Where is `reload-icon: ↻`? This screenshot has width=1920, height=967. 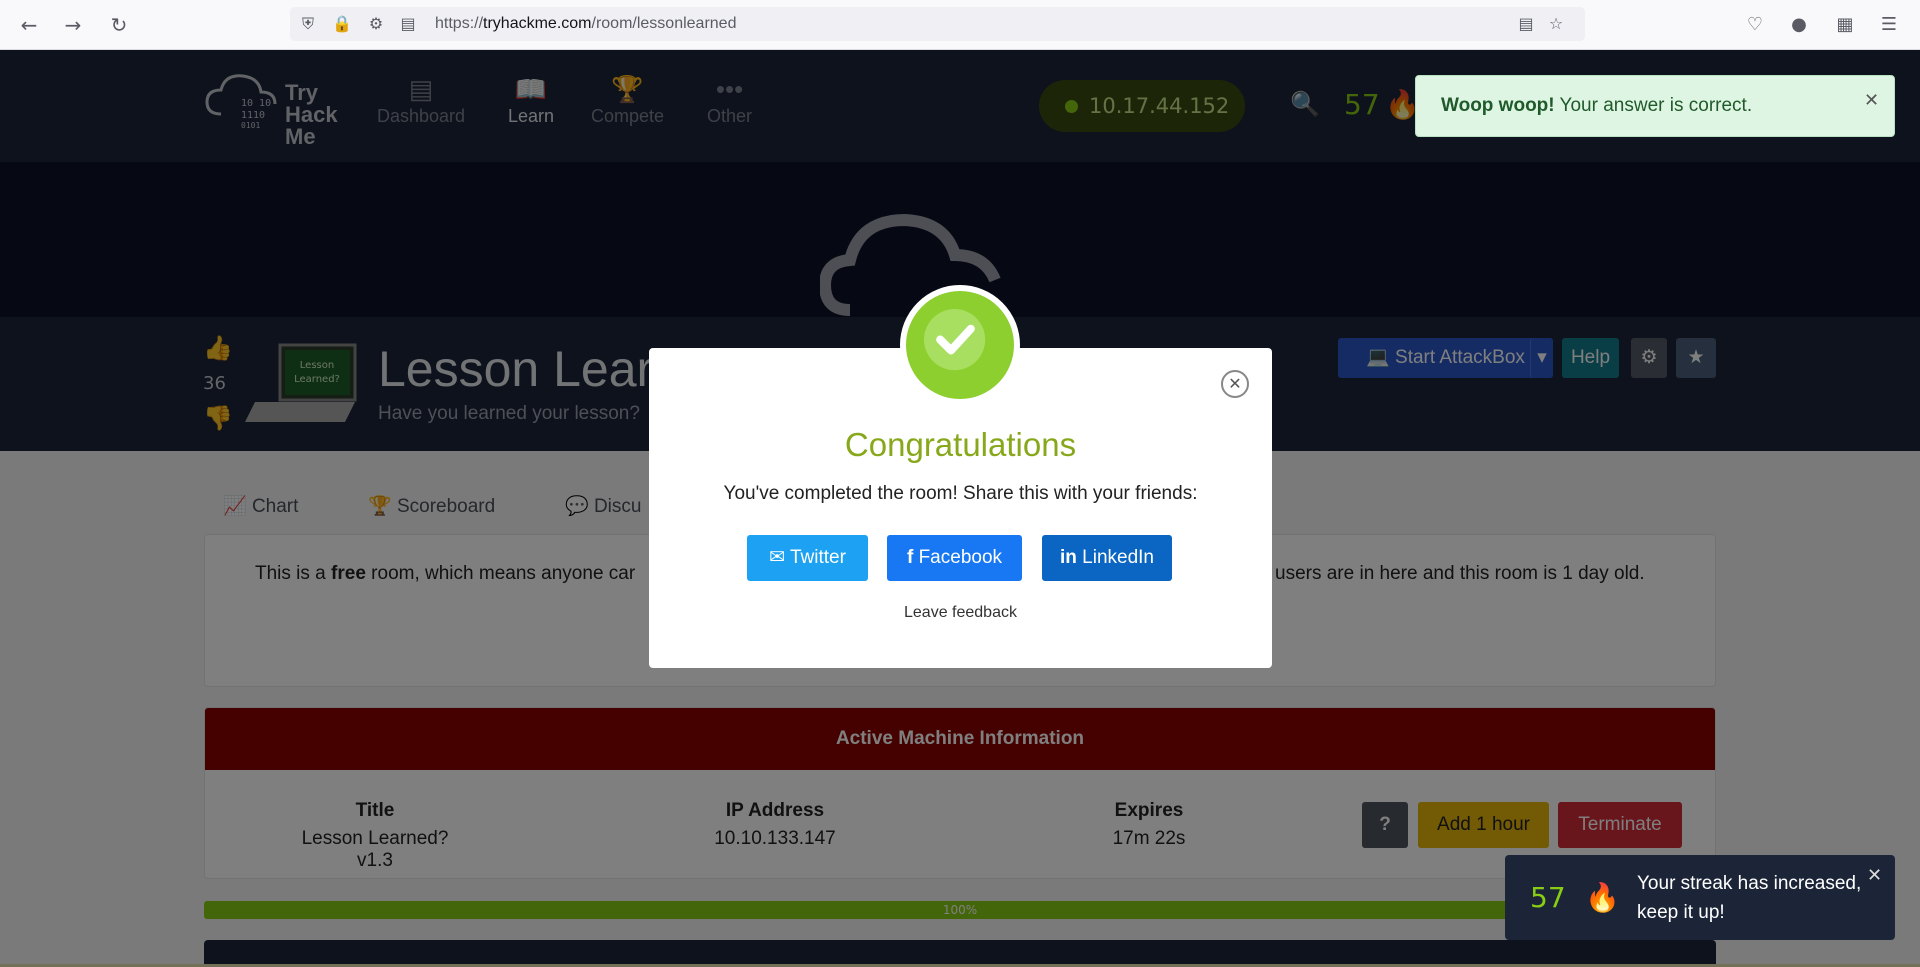
reload-icon: ↻ is located at coordinates (119, 25).